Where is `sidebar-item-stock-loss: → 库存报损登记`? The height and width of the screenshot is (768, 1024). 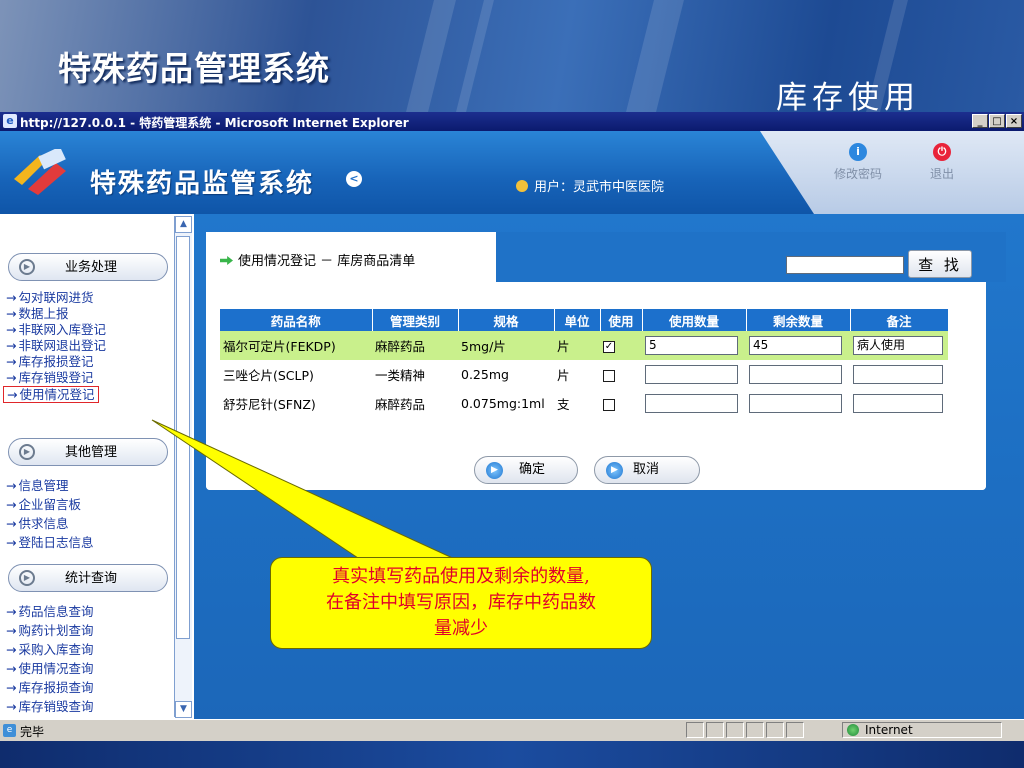 sidebar-item-stock-loss: → 库存报损登记 is located at coordinates (50, 361).